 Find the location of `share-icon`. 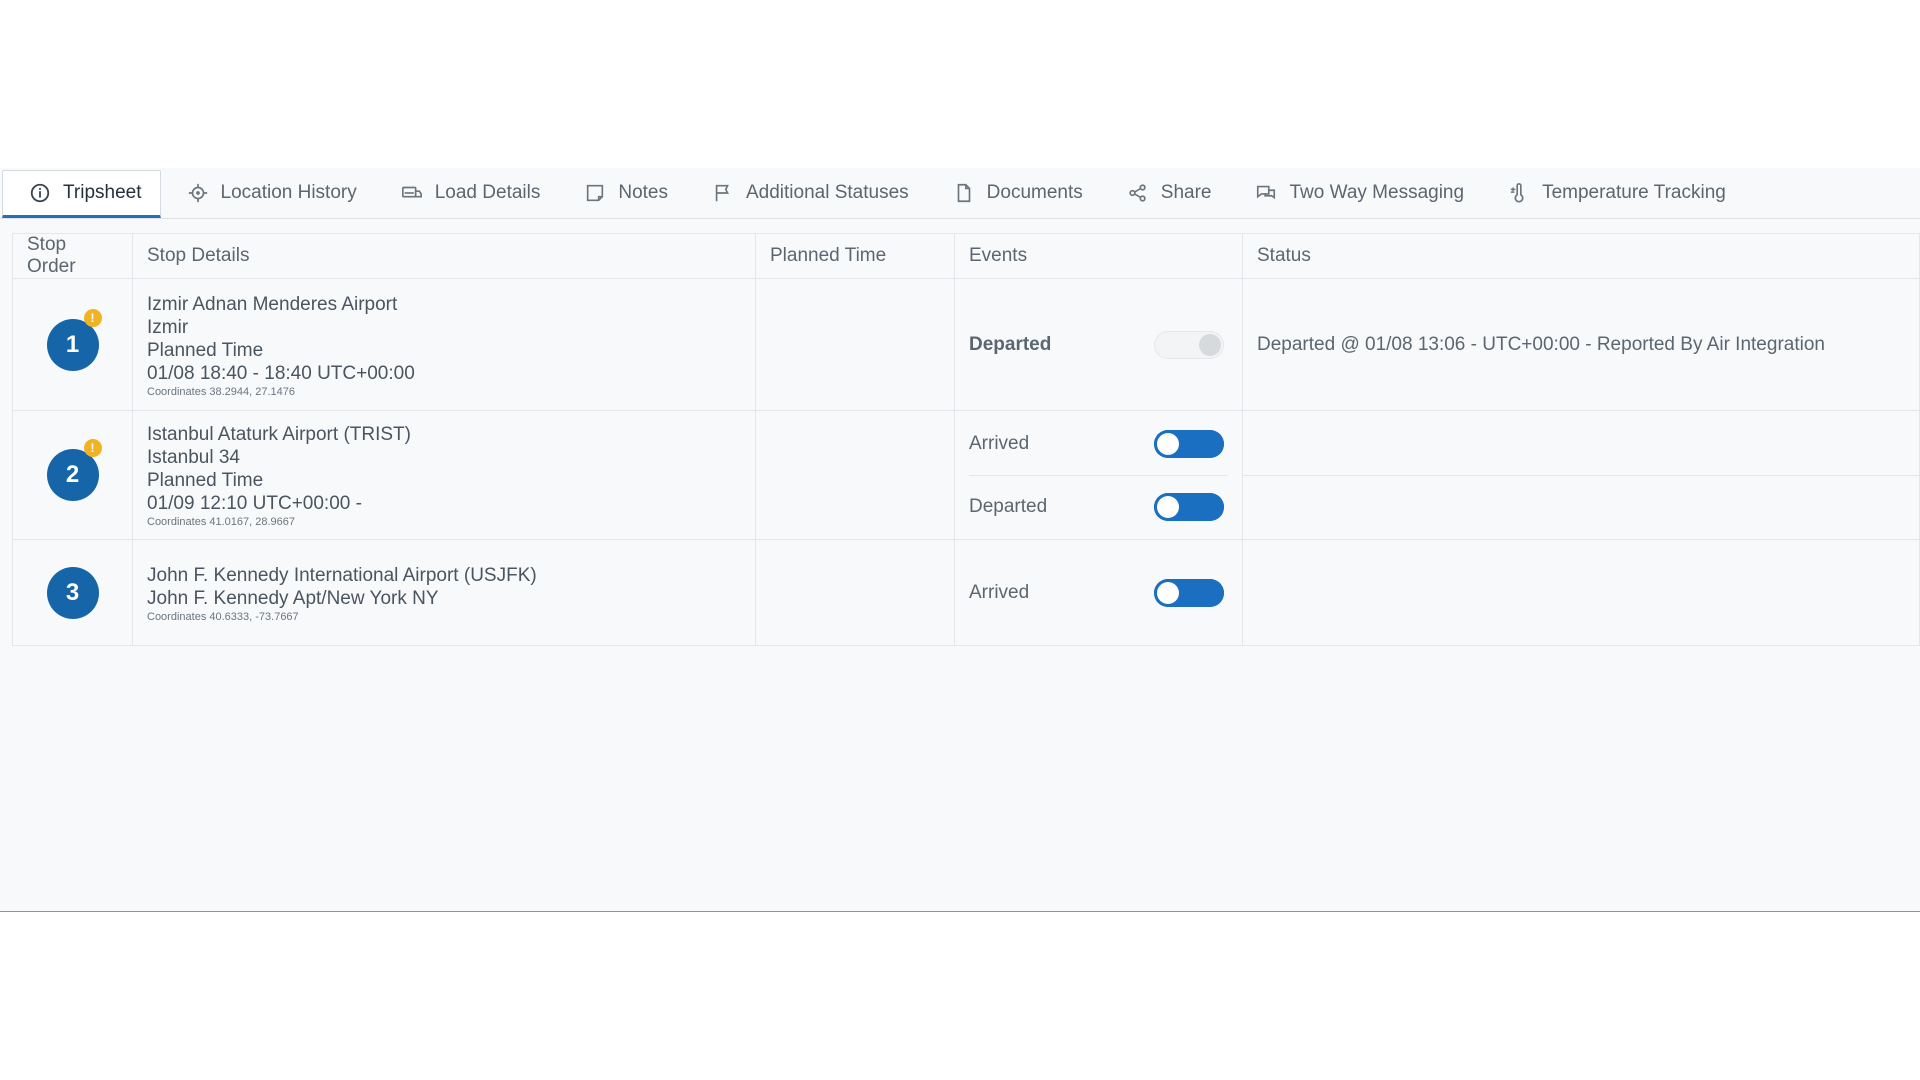

share-icon is located at coordinates (1138, 193).